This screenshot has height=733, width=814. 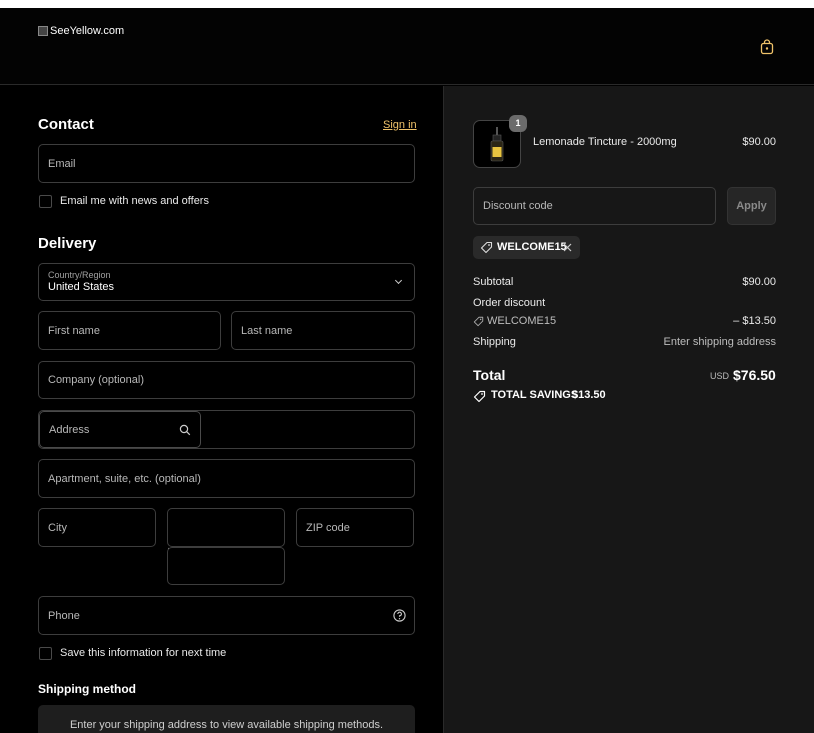 I want to click on apply-discount-button: Apply, so click(x=751, y=206).